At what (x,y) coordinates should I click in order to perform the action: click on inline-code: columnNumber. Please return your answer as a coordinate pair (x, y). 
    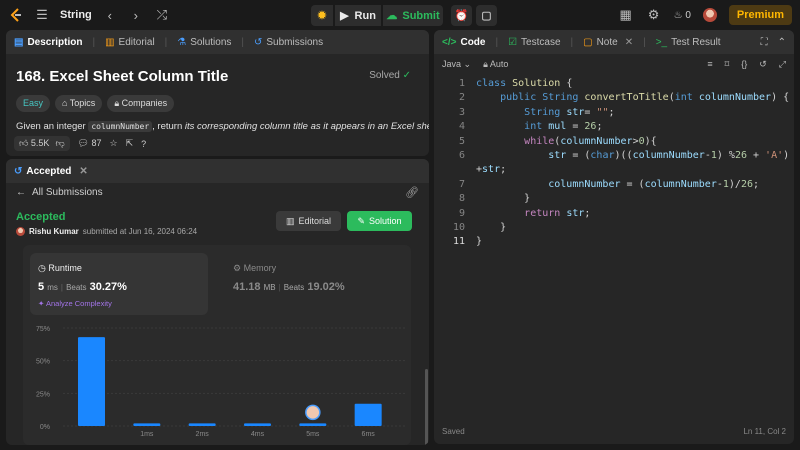
    Looking at the image, I should click on (120, 126).